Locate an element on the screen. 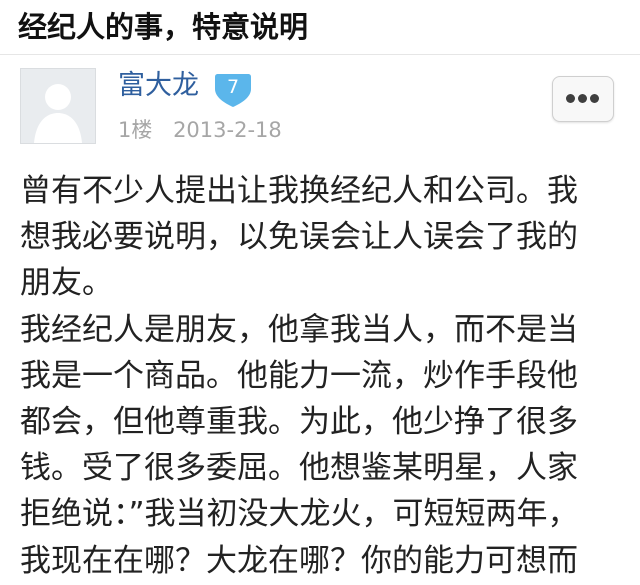 This screenshot has width=640, height=585. content-line: 我是一个商品。他能力一流，炒作手段他 is located at coordinates (299, 375).